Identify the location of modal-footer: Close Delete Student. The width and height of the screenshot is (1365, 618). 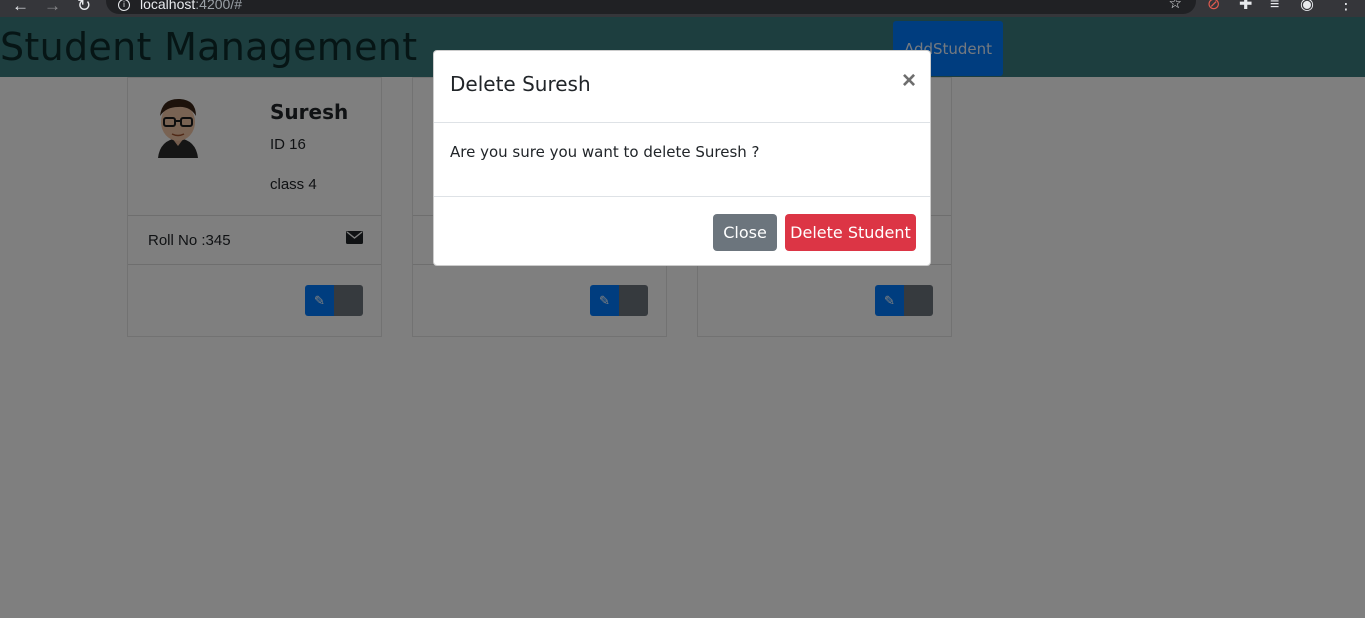
(682, 231).